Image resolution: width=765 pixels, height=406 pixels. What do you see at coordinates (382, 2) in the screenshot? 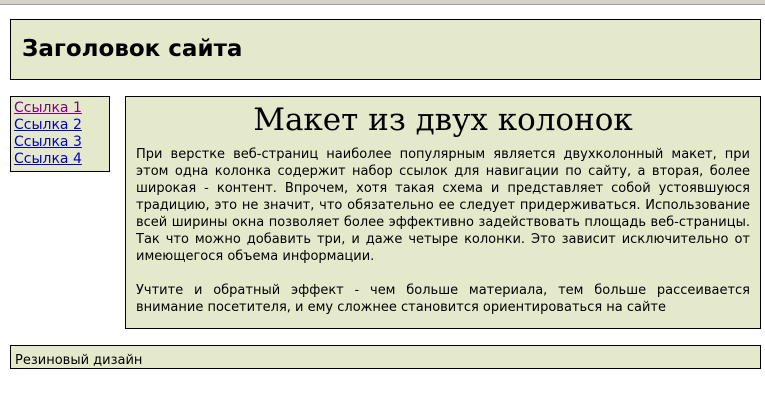
I see `browser-frame-edge` at bounding box center [382, 2].